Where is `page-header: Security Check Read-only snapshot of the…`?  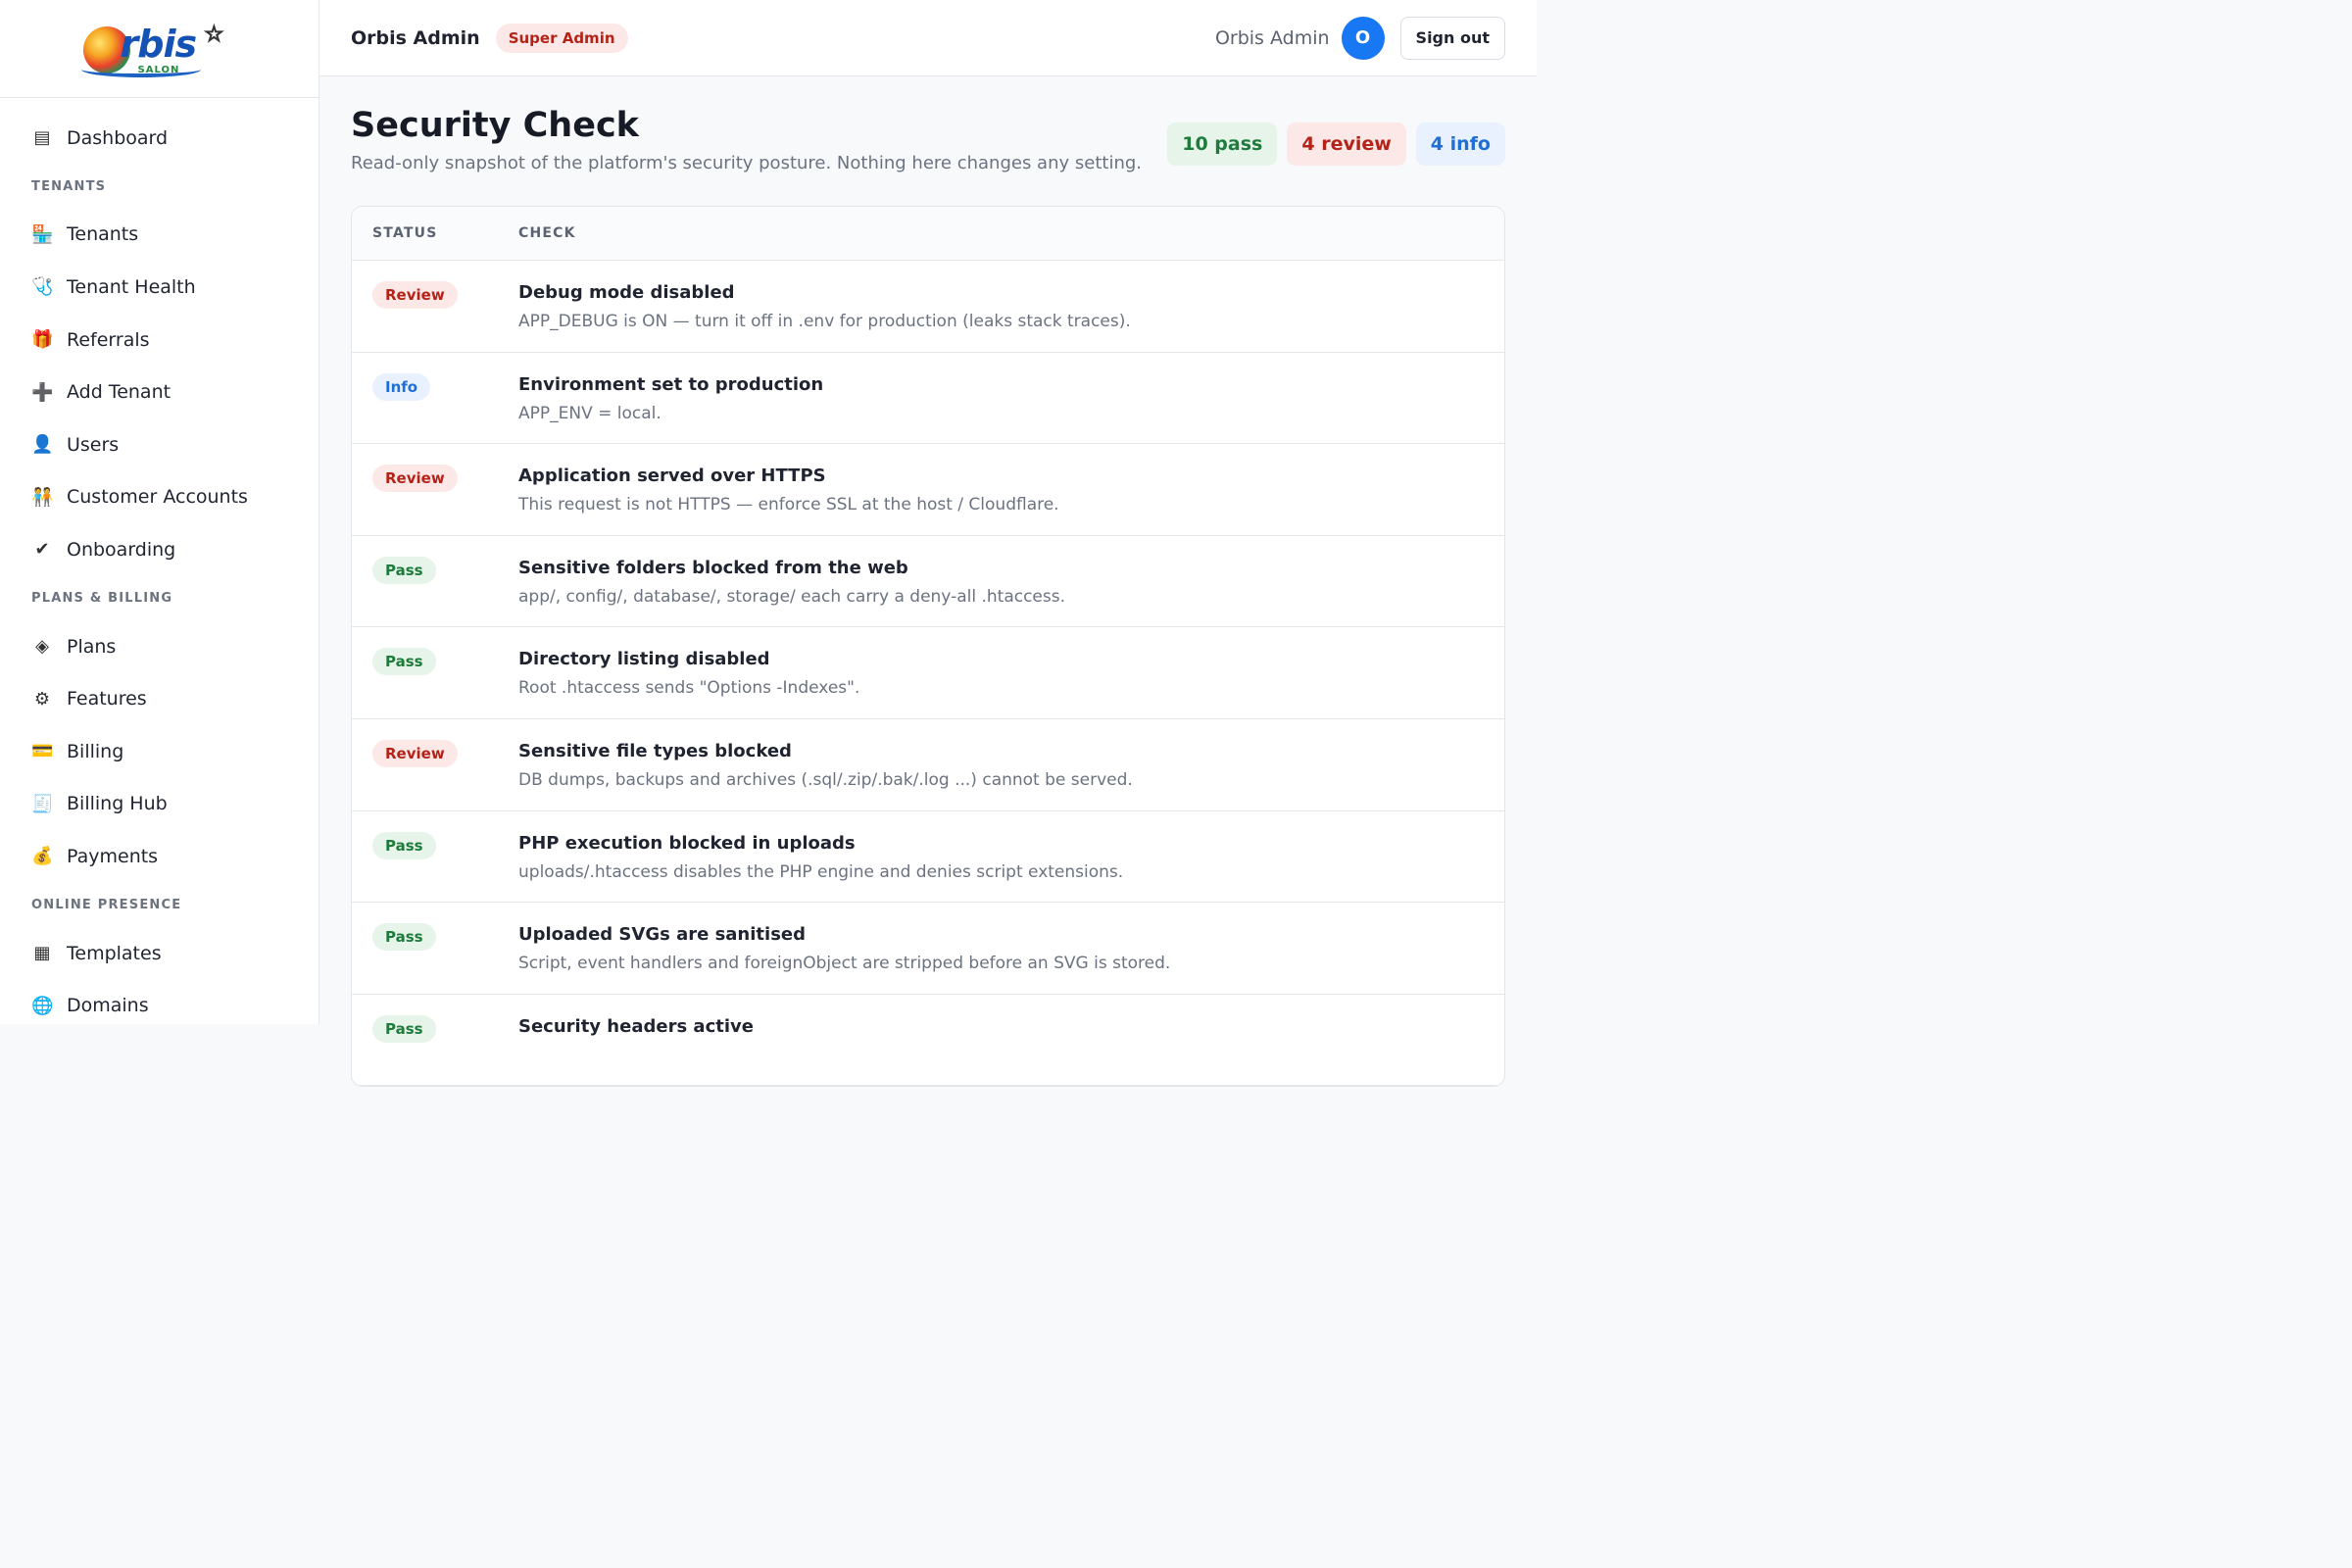
page-header: Security Check Read-only snapshot of the… is located at coordinates (928, 152).